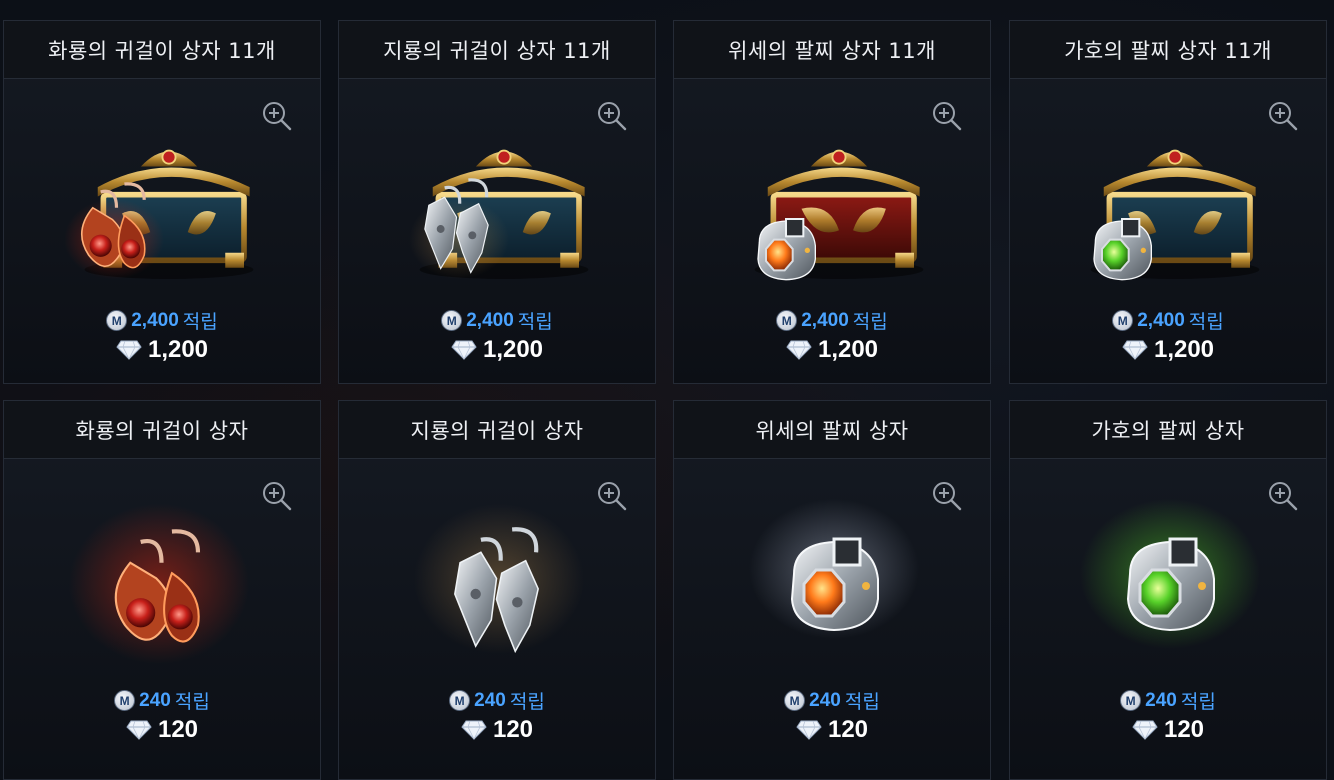 Image resolution: width=1334 pixels, height=780 pixels. What do you see at coordinates (532, 179) in the screenshot?
I see `earring-box-silver-icon` at bounding box center [532, 179].